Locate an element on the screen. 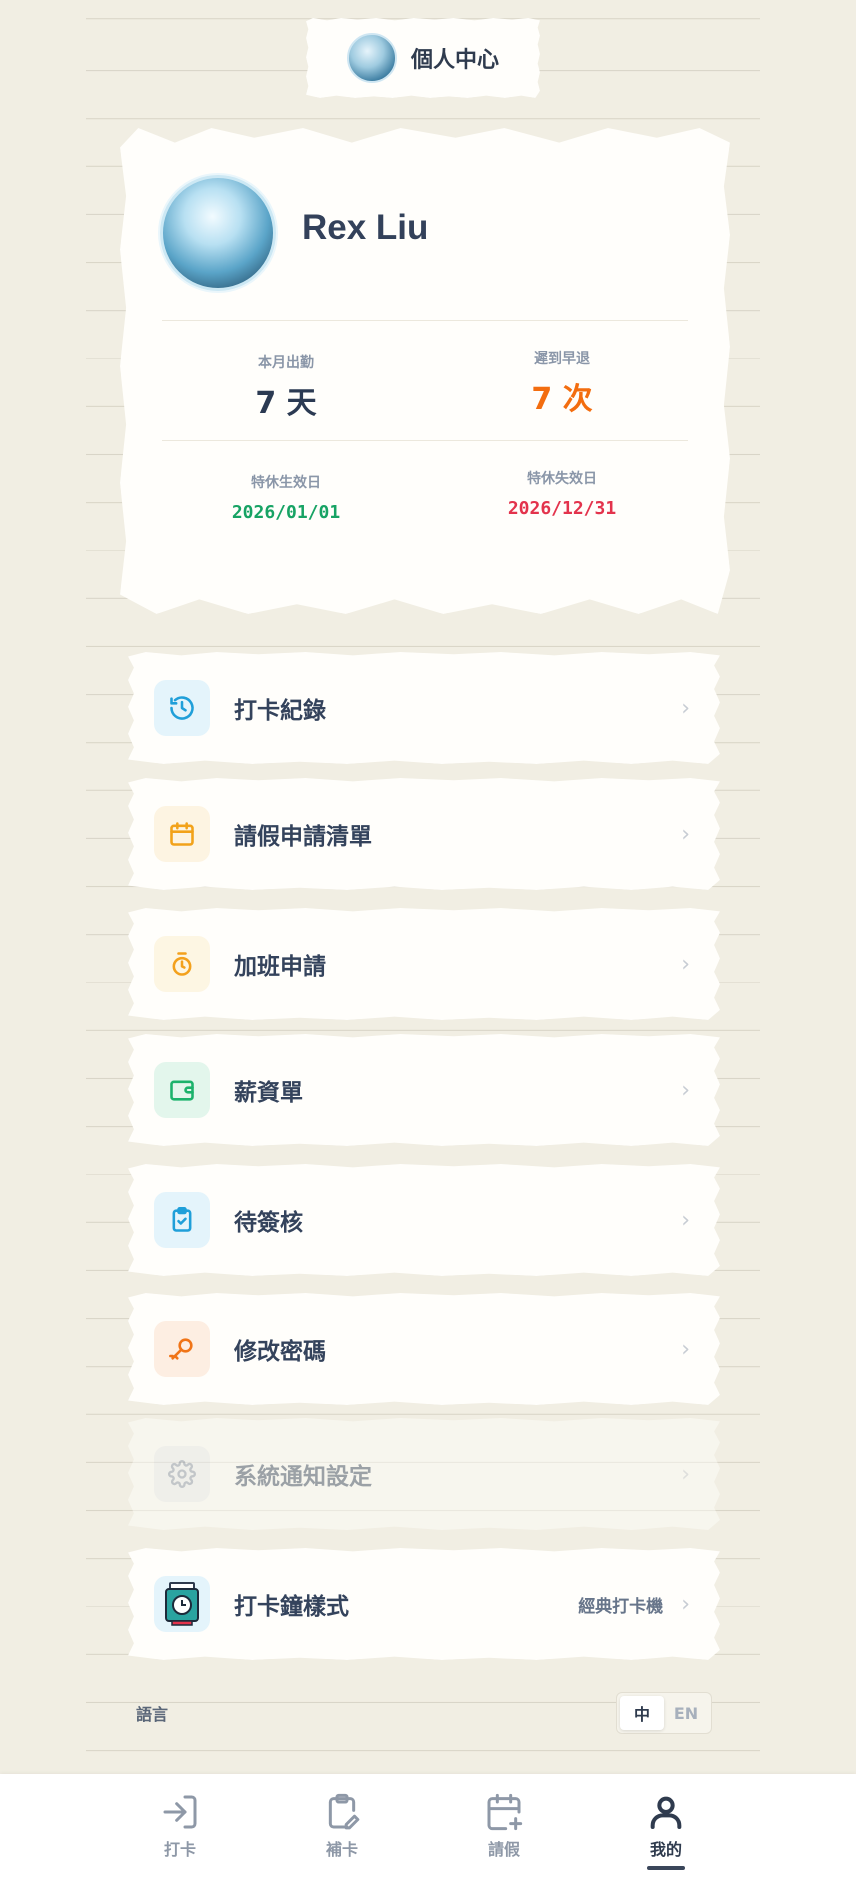  user-icon is located at coordinates (666, 1812).